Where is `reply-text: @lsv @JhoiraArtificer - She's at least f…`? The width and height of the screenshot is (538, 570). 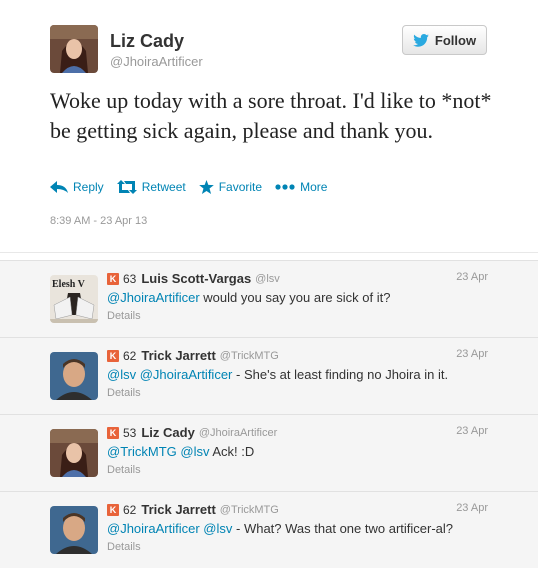 reply-text: @lsv @JhoiraArtificer - She's at least f… is located at coordinates (277, 374).